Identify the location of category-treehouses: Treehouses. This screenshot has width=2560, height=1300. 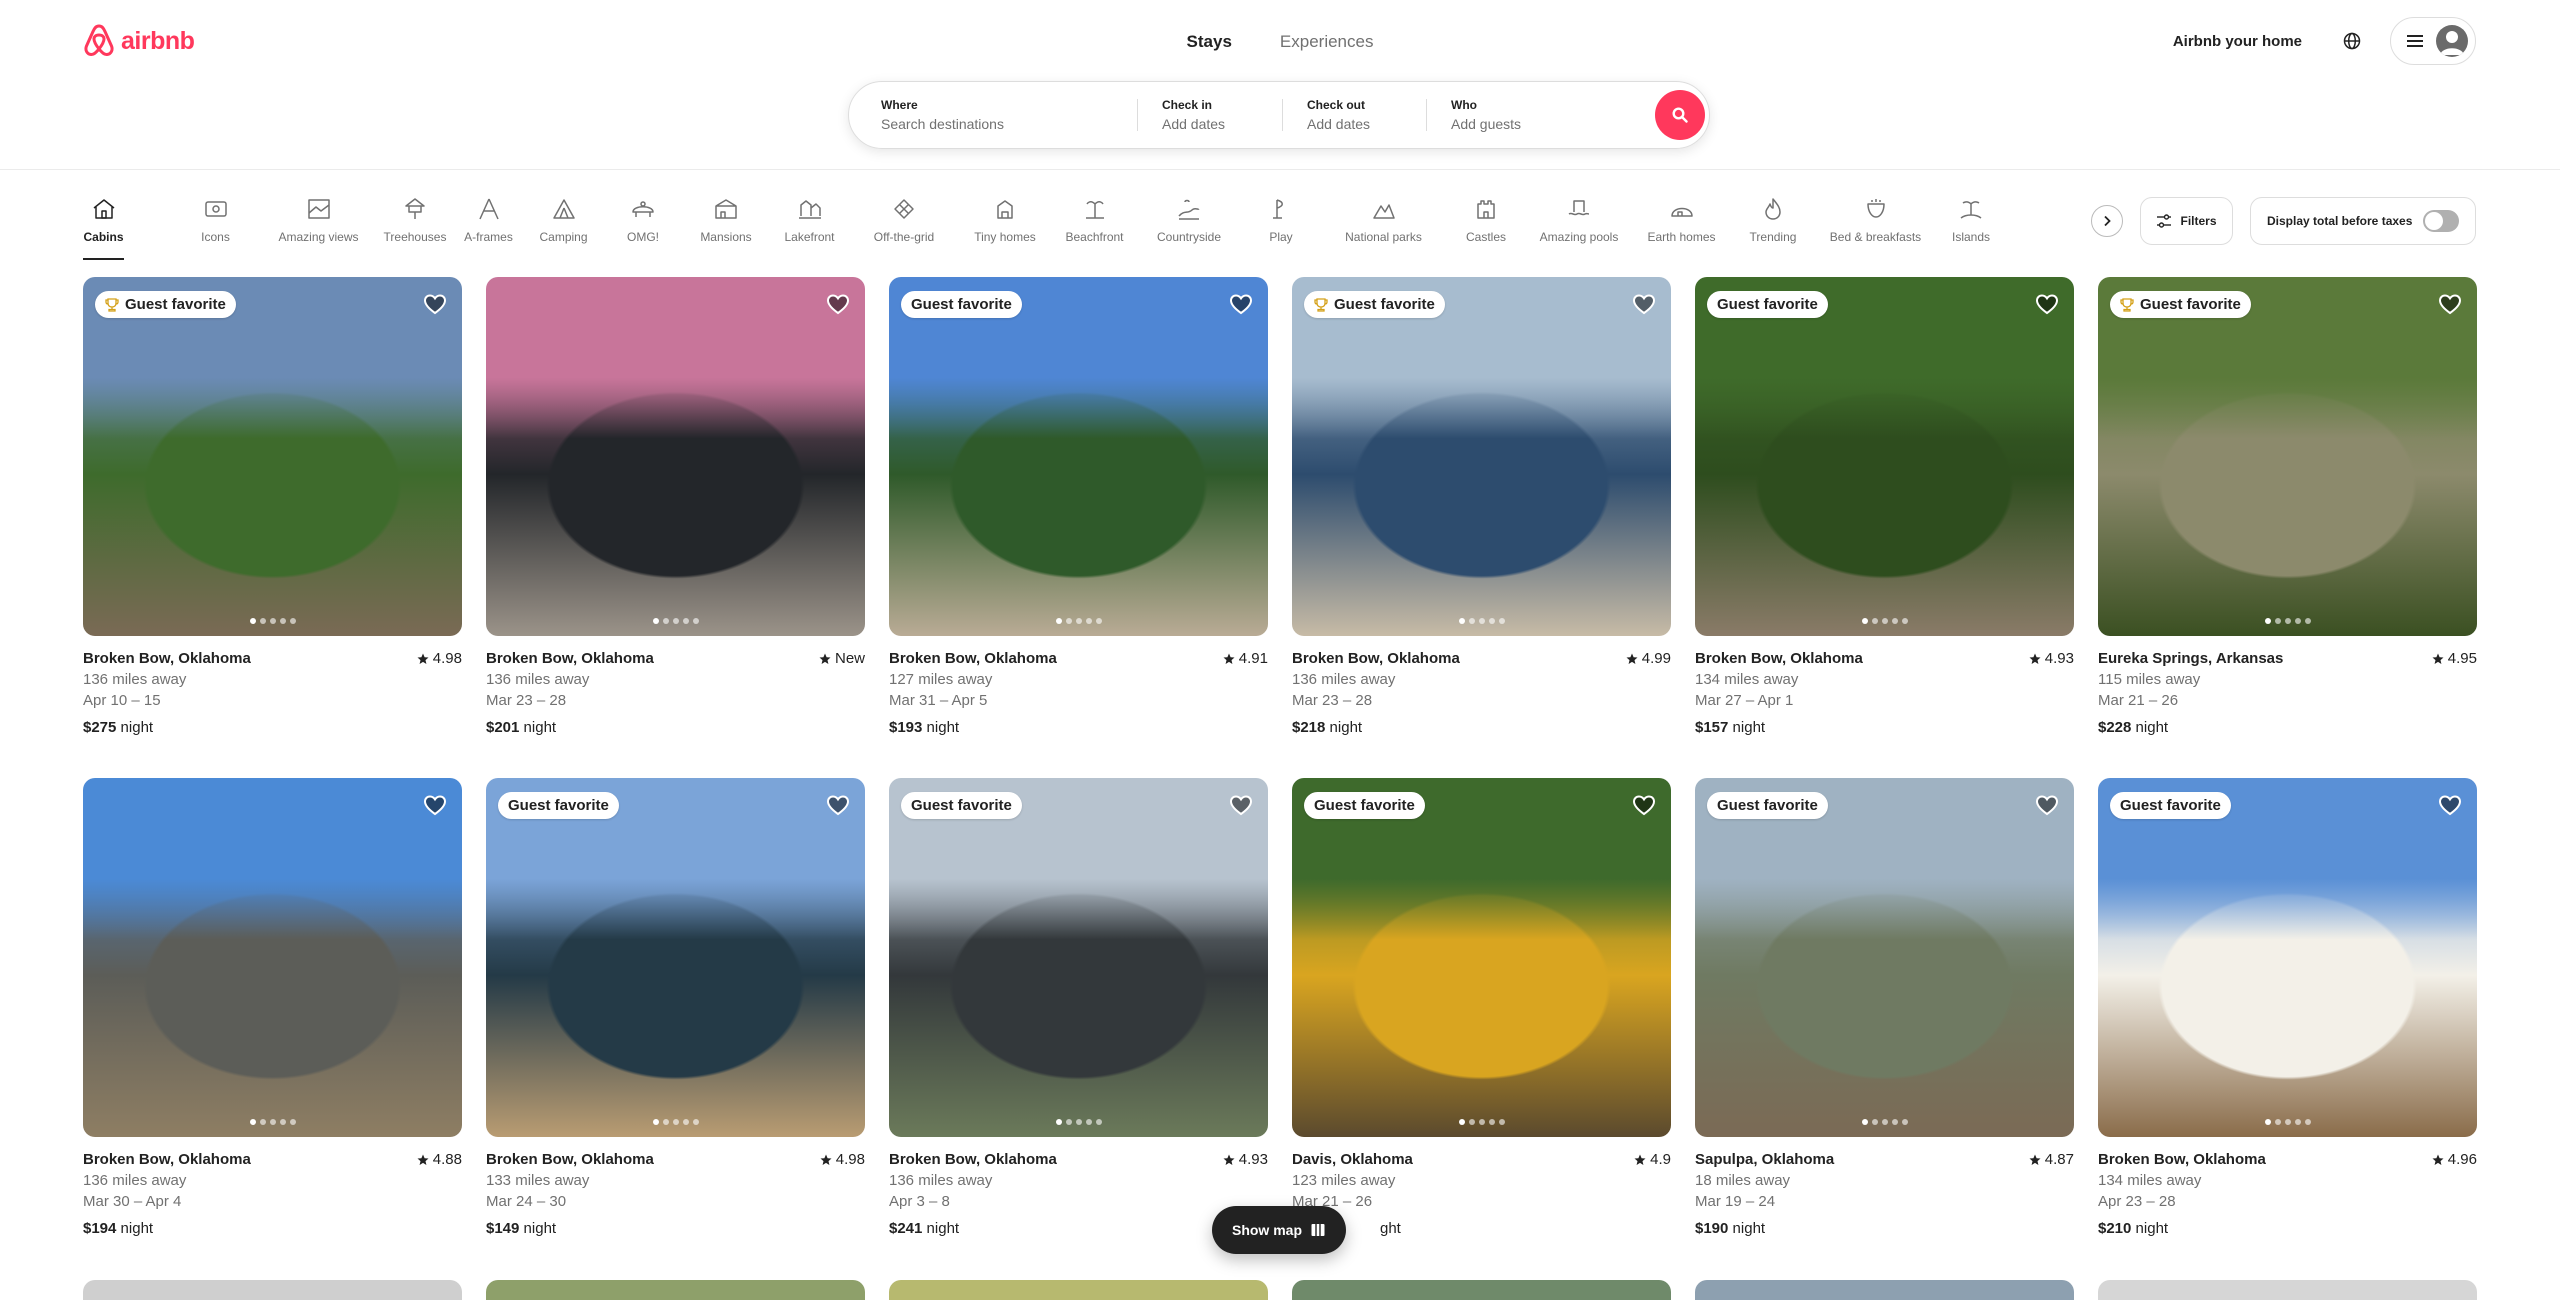
(415, 227).